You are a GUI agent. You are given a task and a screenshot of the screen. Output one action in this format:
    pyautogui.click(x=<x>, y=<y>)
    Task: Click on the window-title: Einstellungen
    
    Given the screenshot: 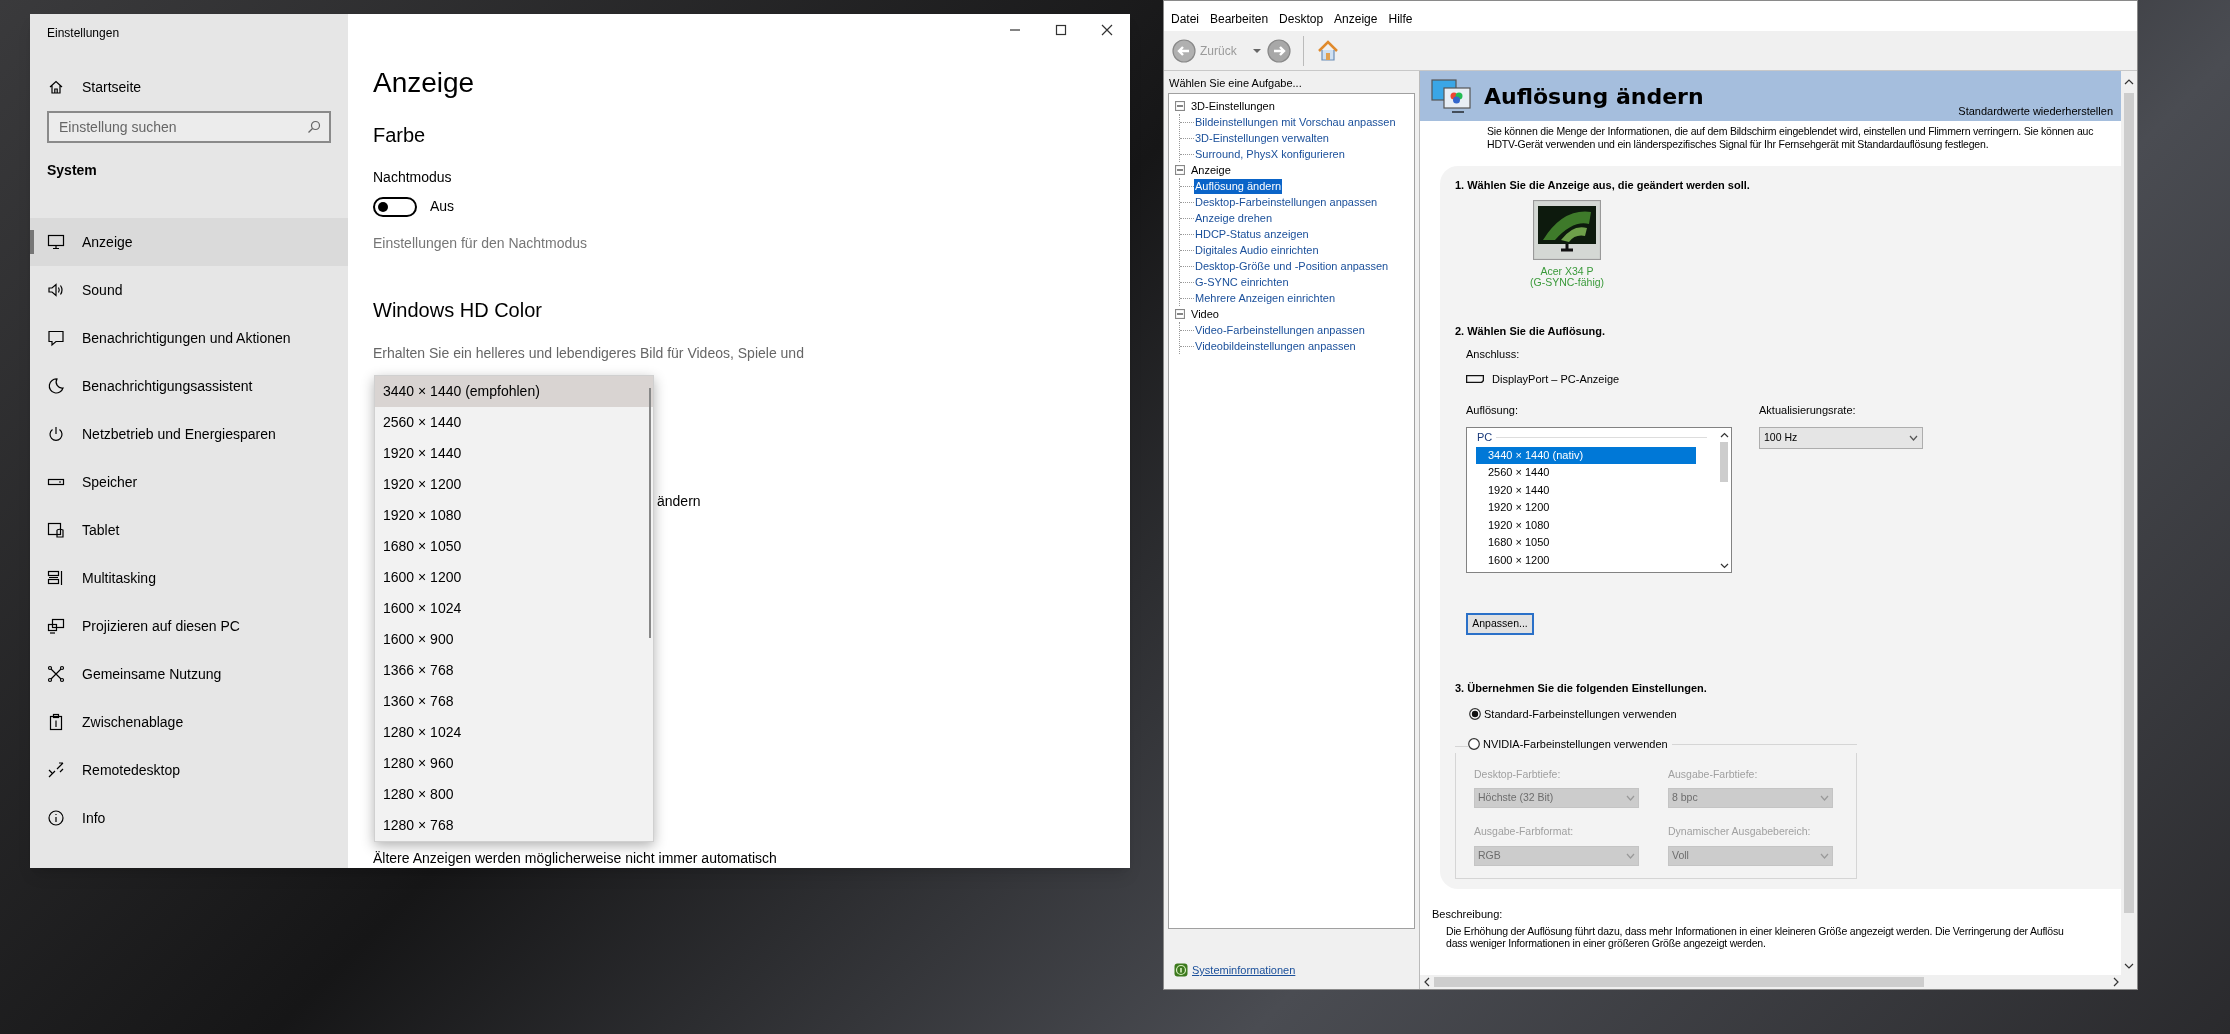 What is the action you would take?
    pyautogui.click(x=83, y=33)
    